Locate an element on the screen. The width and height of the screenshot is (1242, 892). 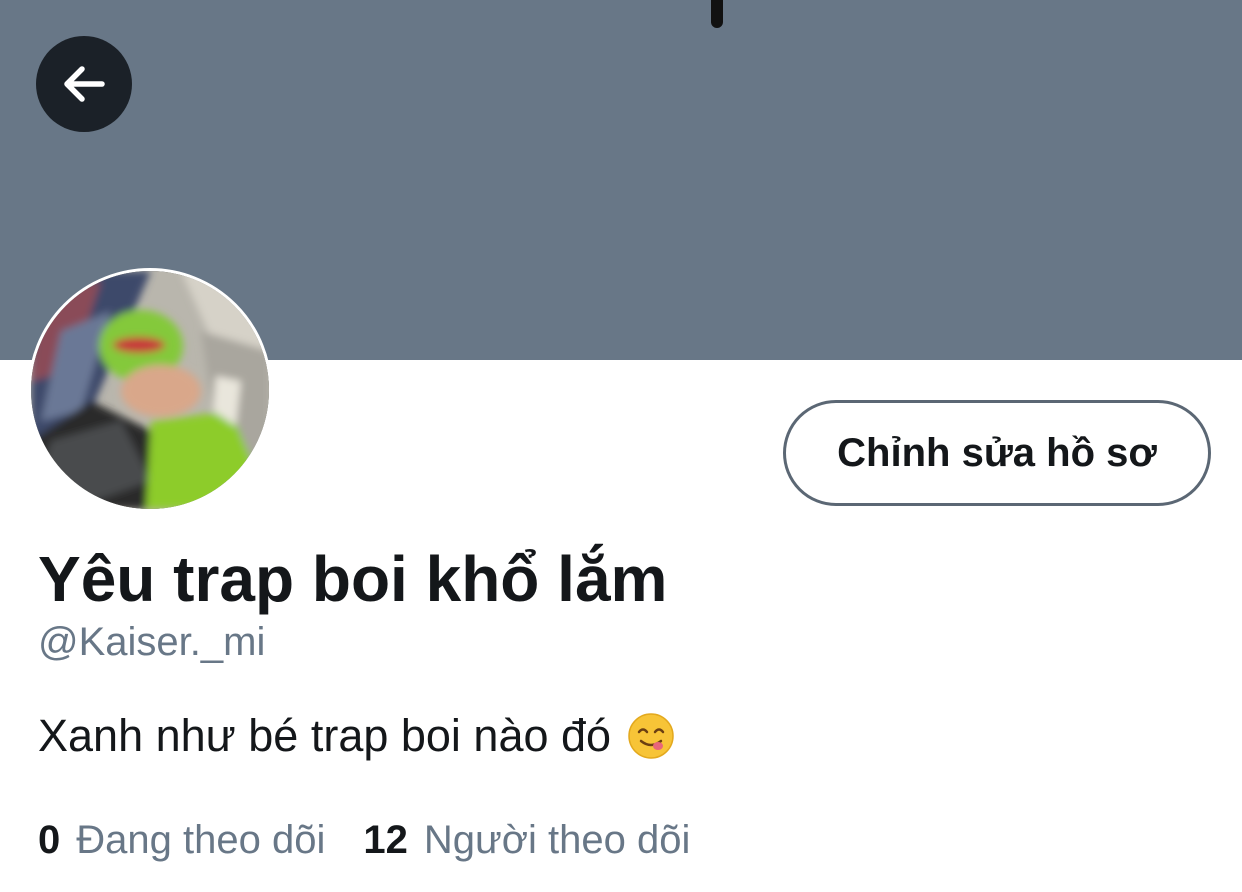
following-stat: 0 Đang theo dõi is located at coordinates (181, 840).